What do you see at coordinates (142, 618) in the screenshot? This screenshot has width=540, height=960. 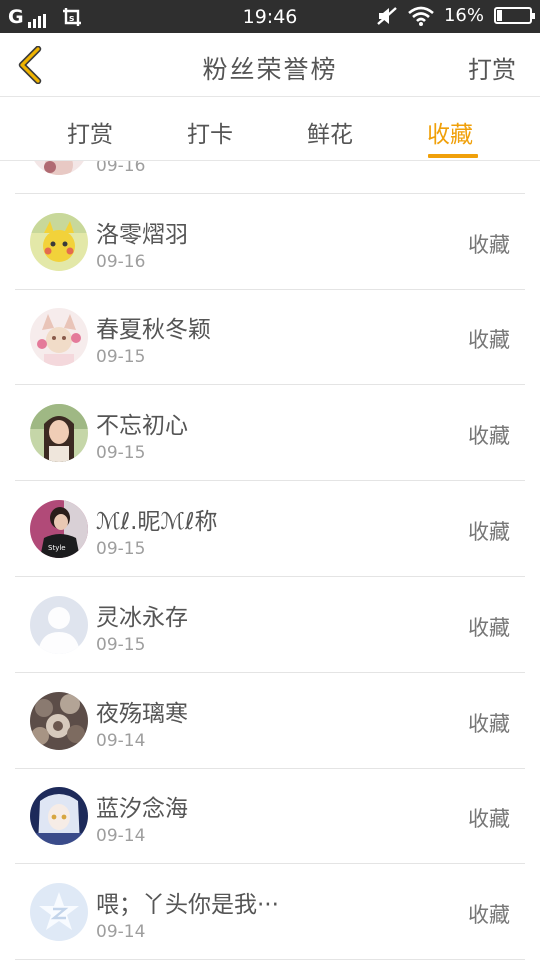 I see `item-name: 灵冰永存` at bounding box center [142, 618].